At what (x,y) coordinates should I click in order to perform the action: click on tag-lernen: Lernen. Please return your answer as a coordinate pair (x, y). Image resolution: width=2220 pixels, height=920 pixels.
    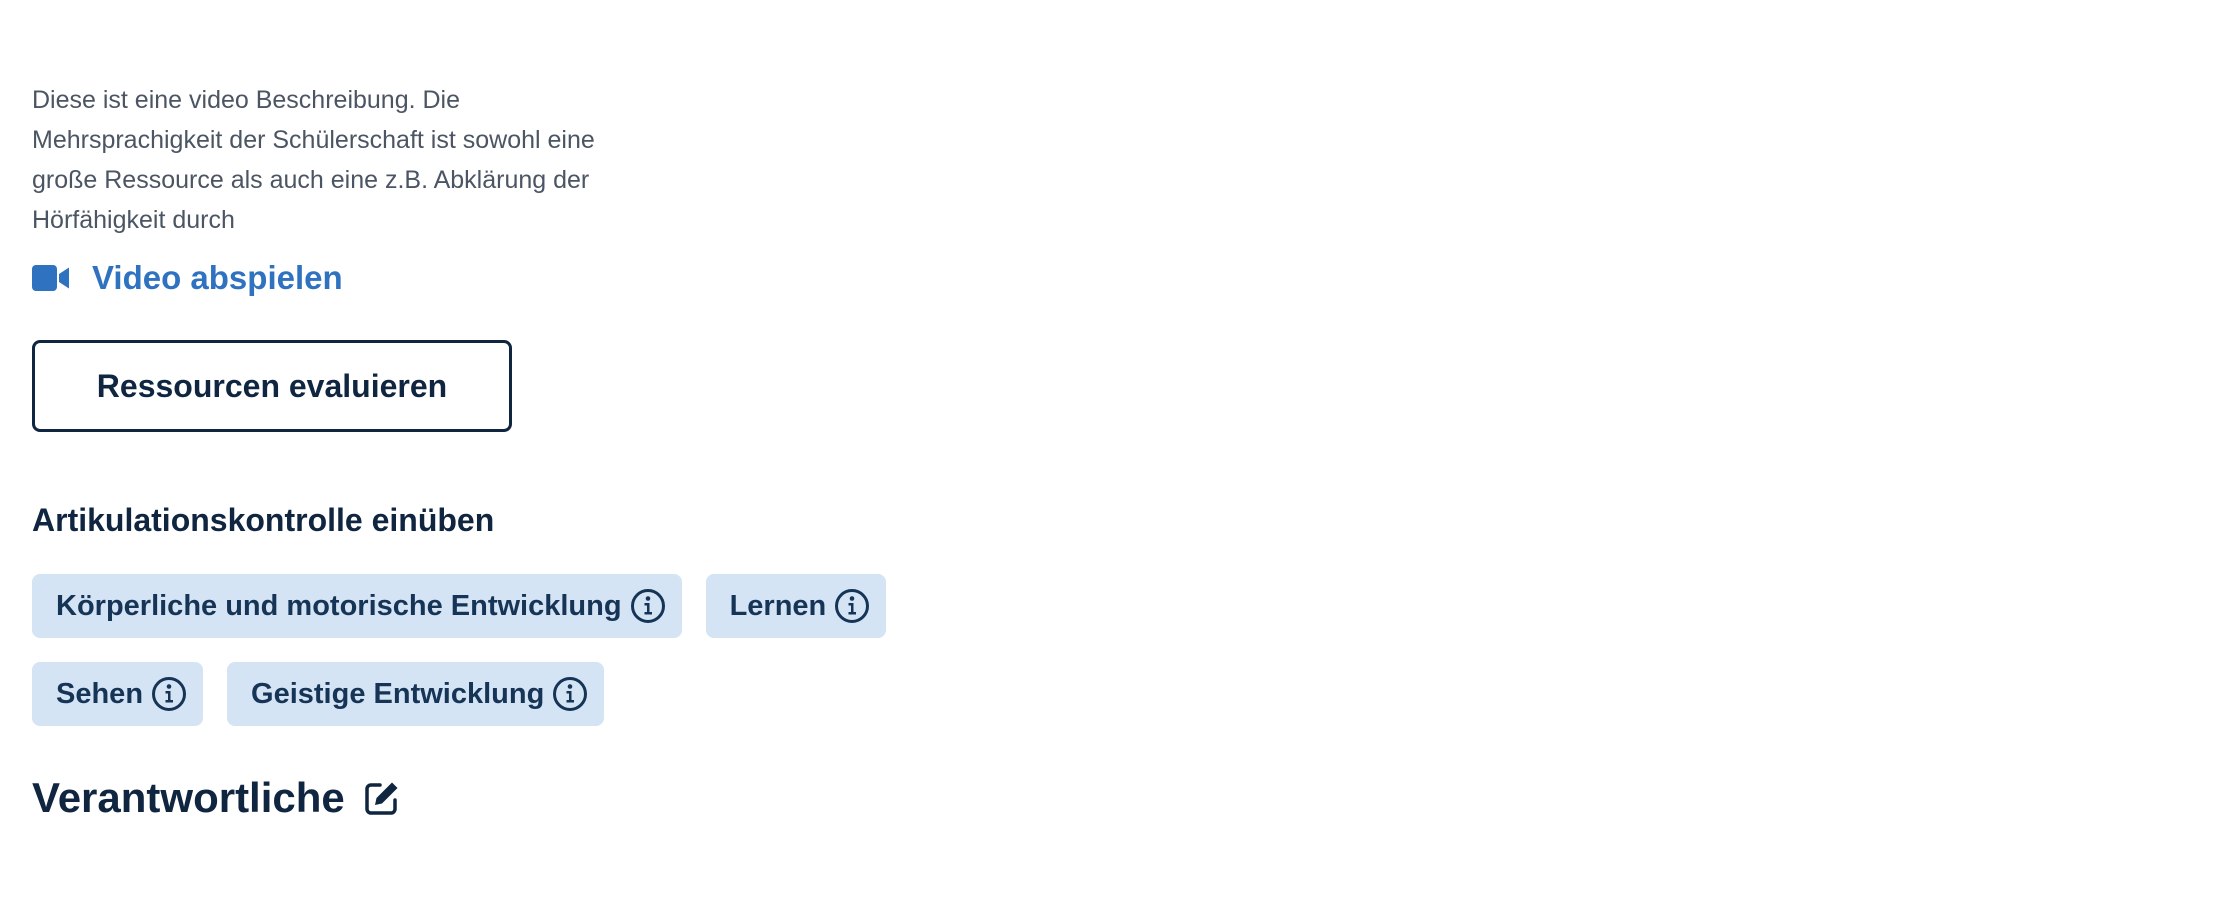
    Looking at the image, I should click on (796, 606).